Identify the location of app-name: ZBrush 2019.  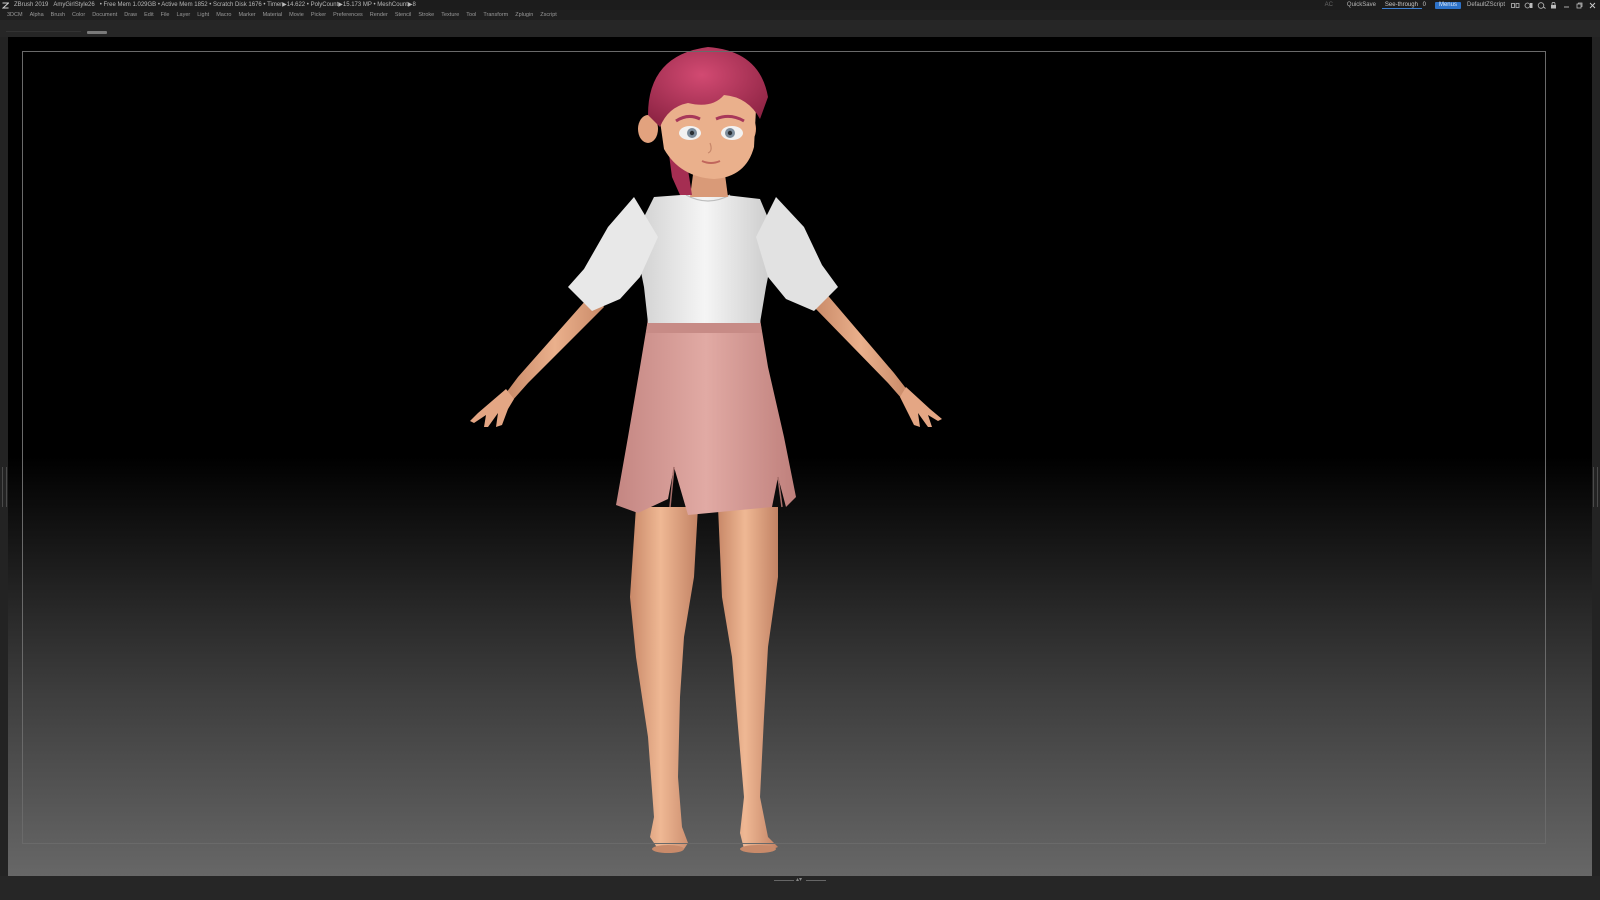
(31, 5).